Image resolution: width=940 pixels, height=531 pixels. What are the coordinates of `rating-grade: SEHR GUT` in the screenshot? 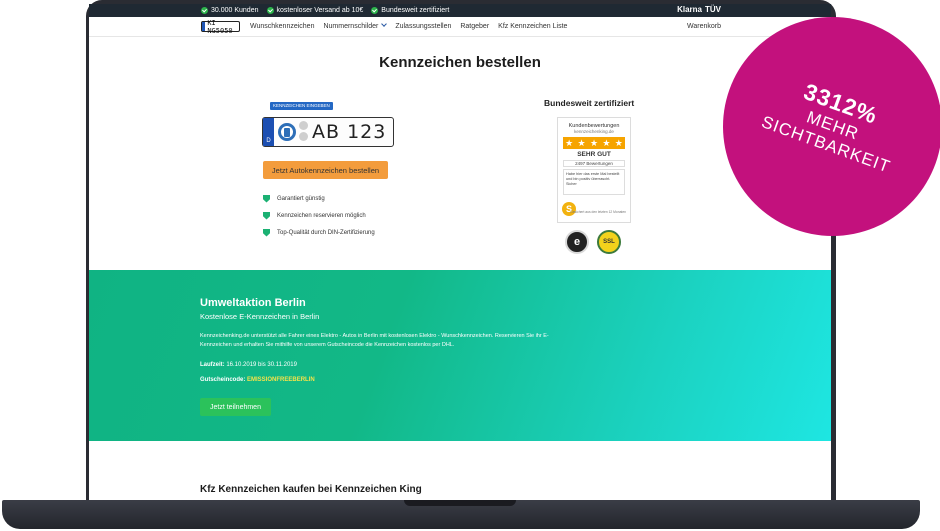 It's located at (594, 154).